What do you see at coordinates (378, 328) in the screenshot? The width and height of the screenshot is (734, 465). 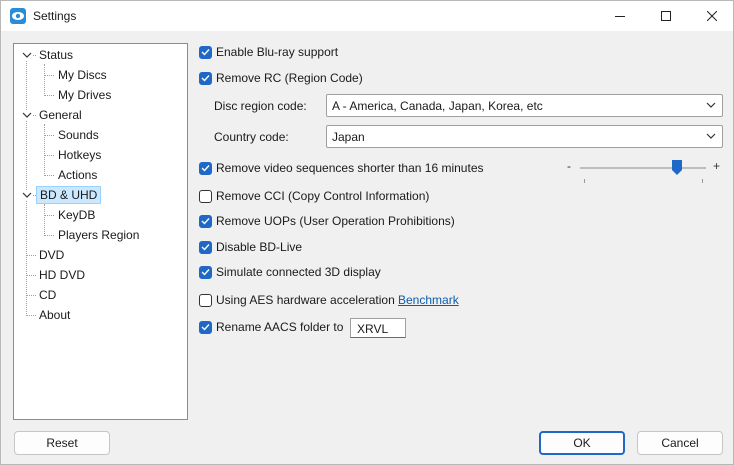 I see `aacs-folder-input: XRVL` at bounding box center [378, 328].